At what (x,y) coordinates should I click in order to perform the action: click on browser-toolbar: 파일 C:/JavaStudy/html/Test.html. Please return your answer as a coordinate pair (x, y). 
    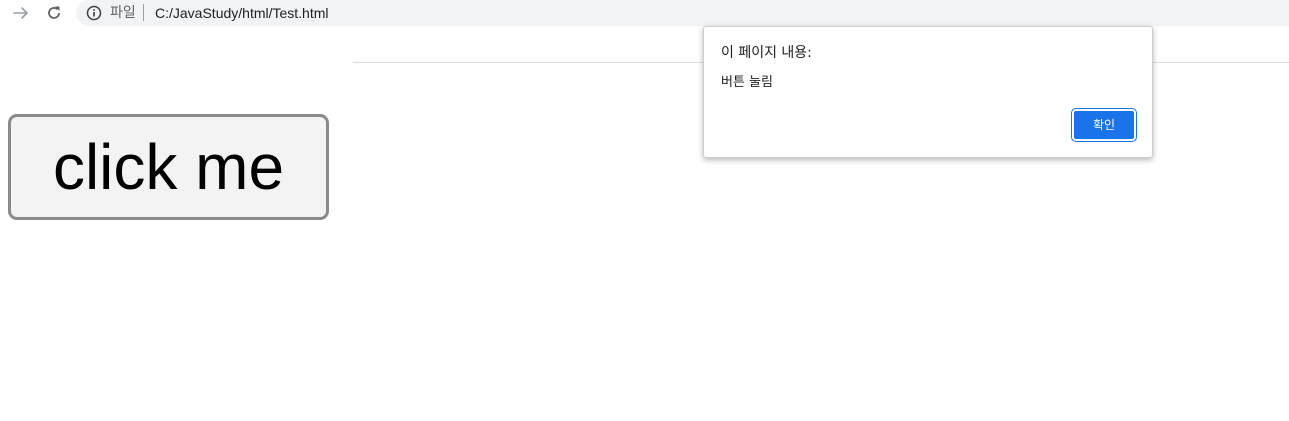
    Looking at the image, I should click on (644, 13).